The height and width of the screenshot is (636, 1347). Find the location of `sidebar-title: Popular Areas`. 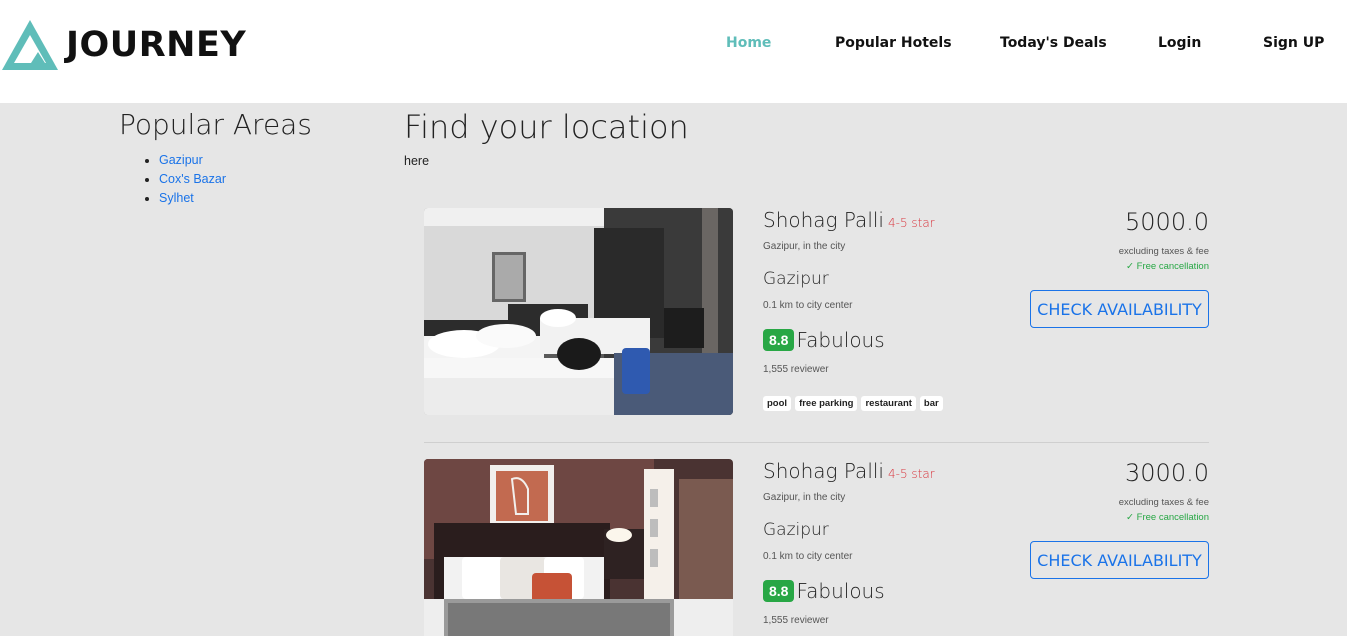

sidebar-title: Popular Areas is located at coordinates (215, 124).